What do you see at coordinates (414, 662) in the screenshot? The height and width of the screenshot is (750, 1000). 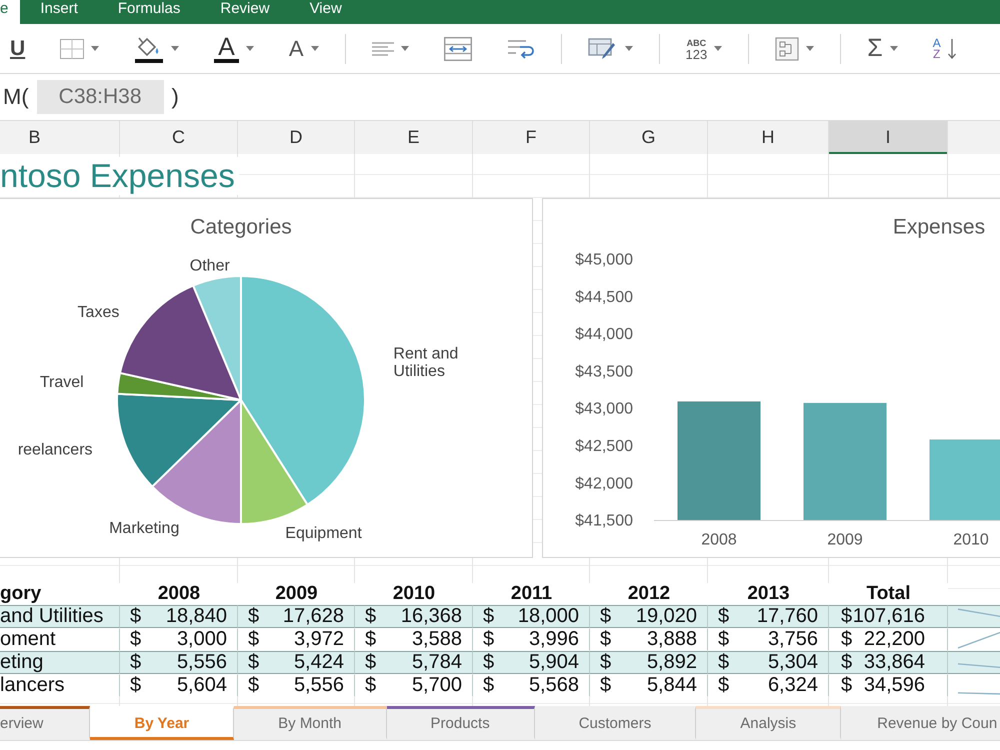 I see `table-cell: $ 5,784` at bounding box center [414, 662].